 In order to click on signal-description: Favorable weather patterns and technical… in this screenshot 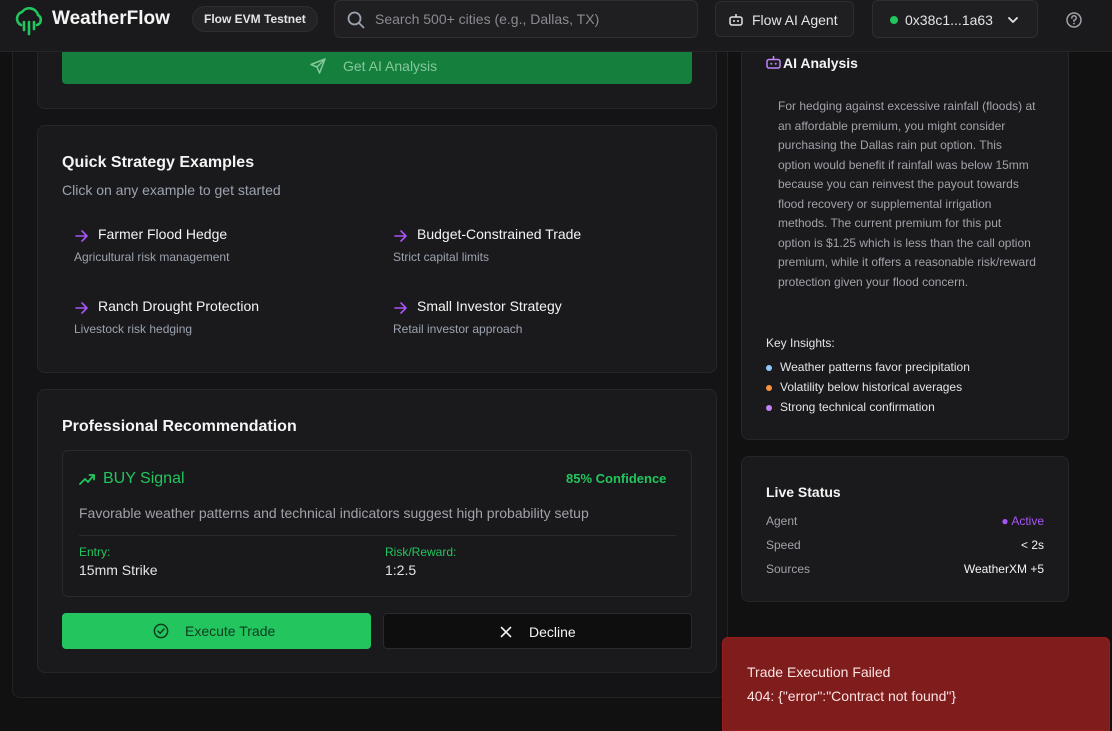, I will do `click(334, 513)`.